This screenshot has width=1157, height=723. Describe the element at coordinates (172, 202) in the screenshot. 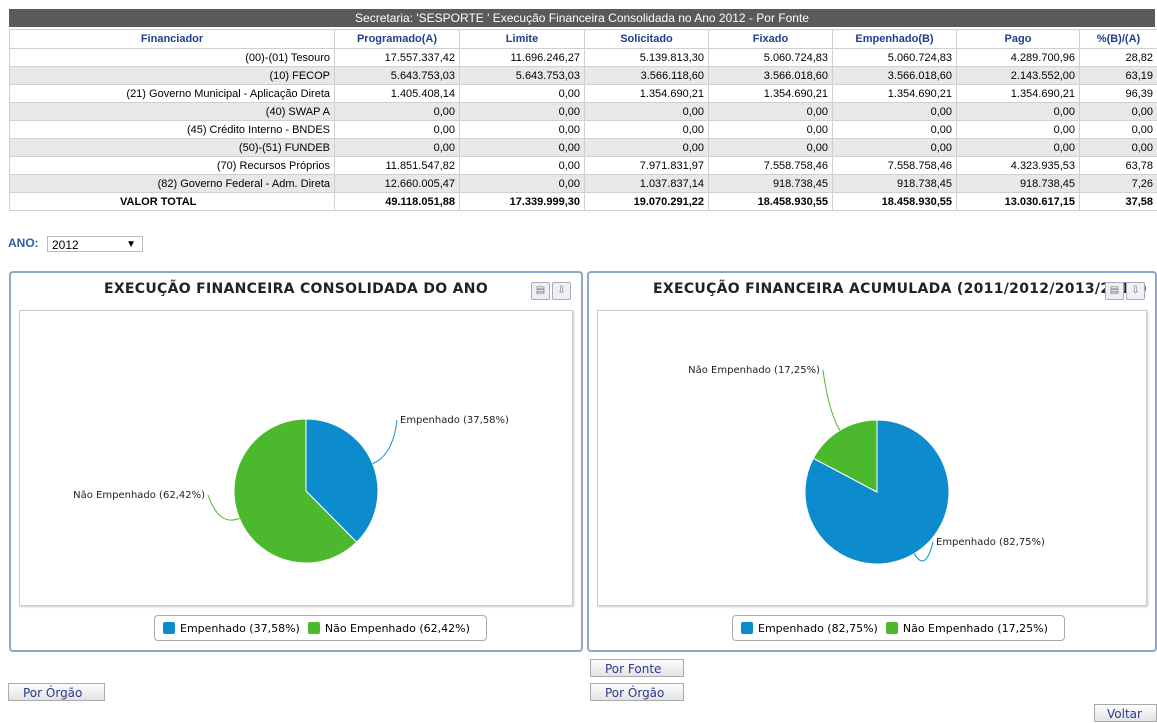

I see `total-label: VALOR TOTAL` at that location.